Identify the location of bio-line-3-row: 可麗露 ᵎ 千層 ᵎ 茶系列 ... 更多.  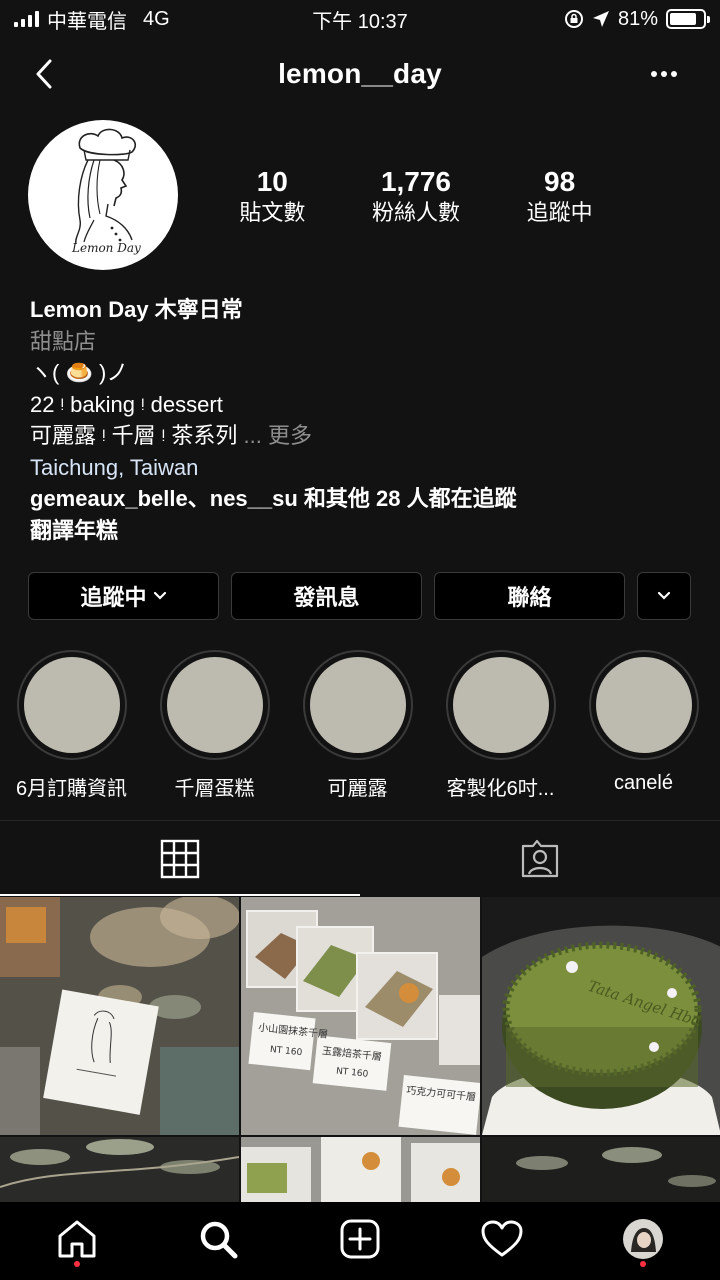
(360, 436).